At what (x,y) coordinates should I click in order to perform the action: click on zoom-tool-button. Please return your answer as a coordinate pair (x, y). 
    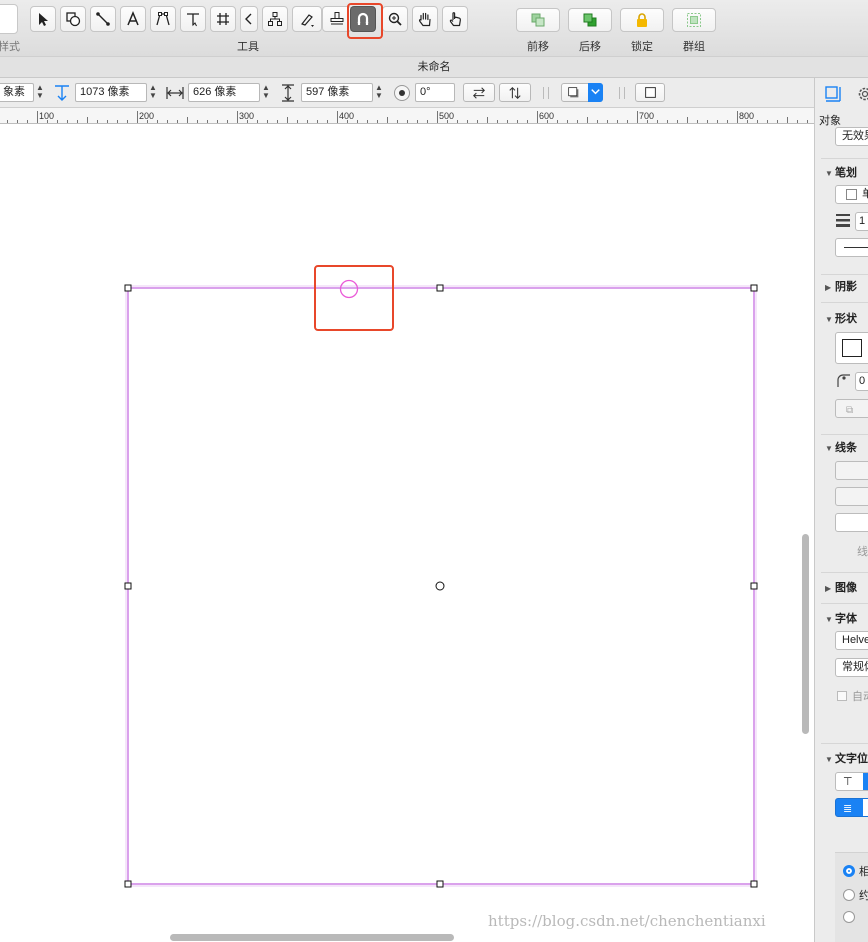
    Looking at the image, I should click on (395, 19).